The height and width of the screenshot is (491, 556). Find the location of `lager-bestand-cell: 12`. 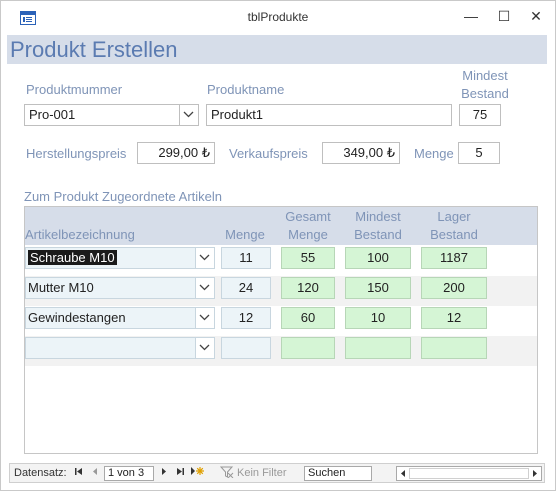

lager-bestand-cell: 12 is located at coordinates (454, 318).